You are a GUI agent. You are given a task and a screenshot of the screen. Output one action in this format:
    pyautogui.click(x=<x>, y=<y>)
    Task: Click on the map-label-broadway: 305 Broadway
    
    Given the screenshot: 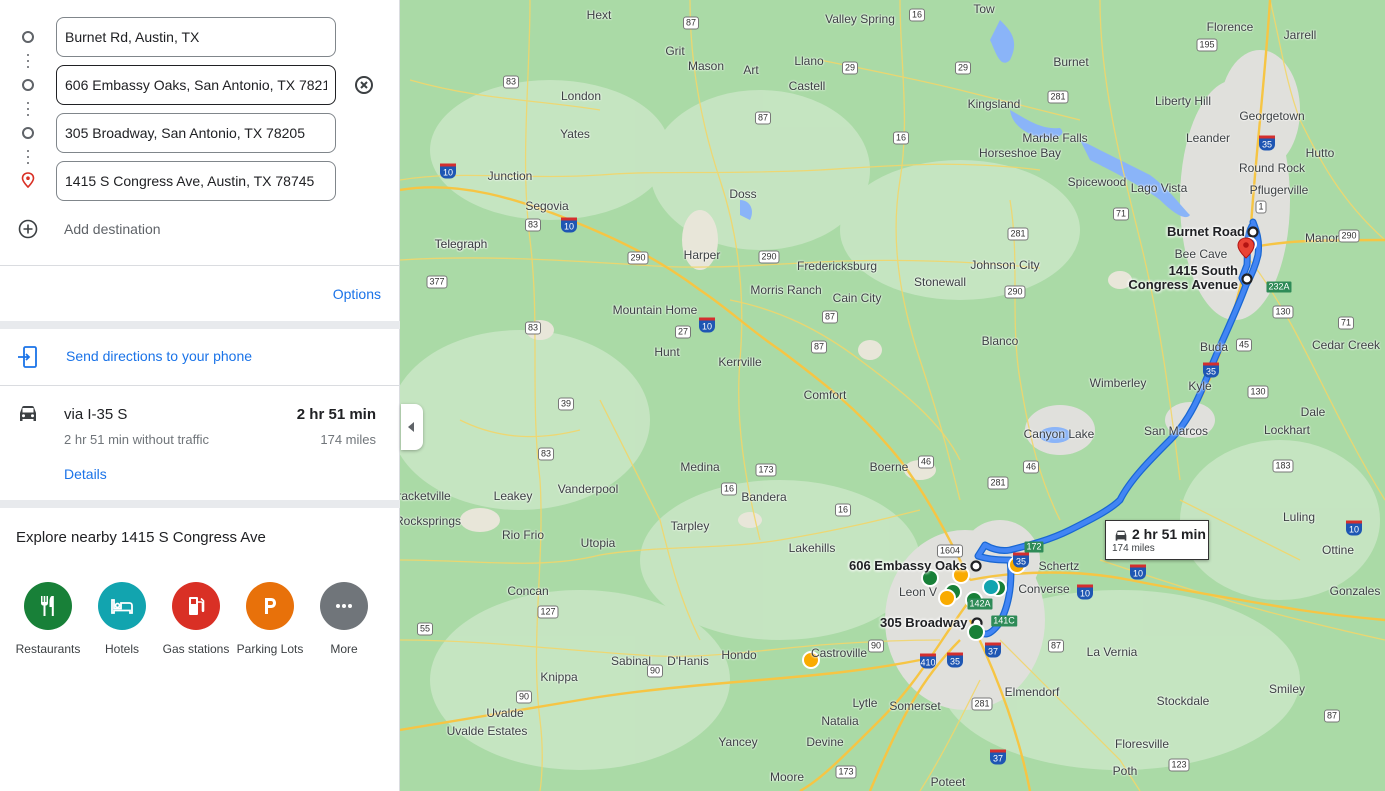 What is the action you would take?
    pyautogui.click(x=924, y=622)
    